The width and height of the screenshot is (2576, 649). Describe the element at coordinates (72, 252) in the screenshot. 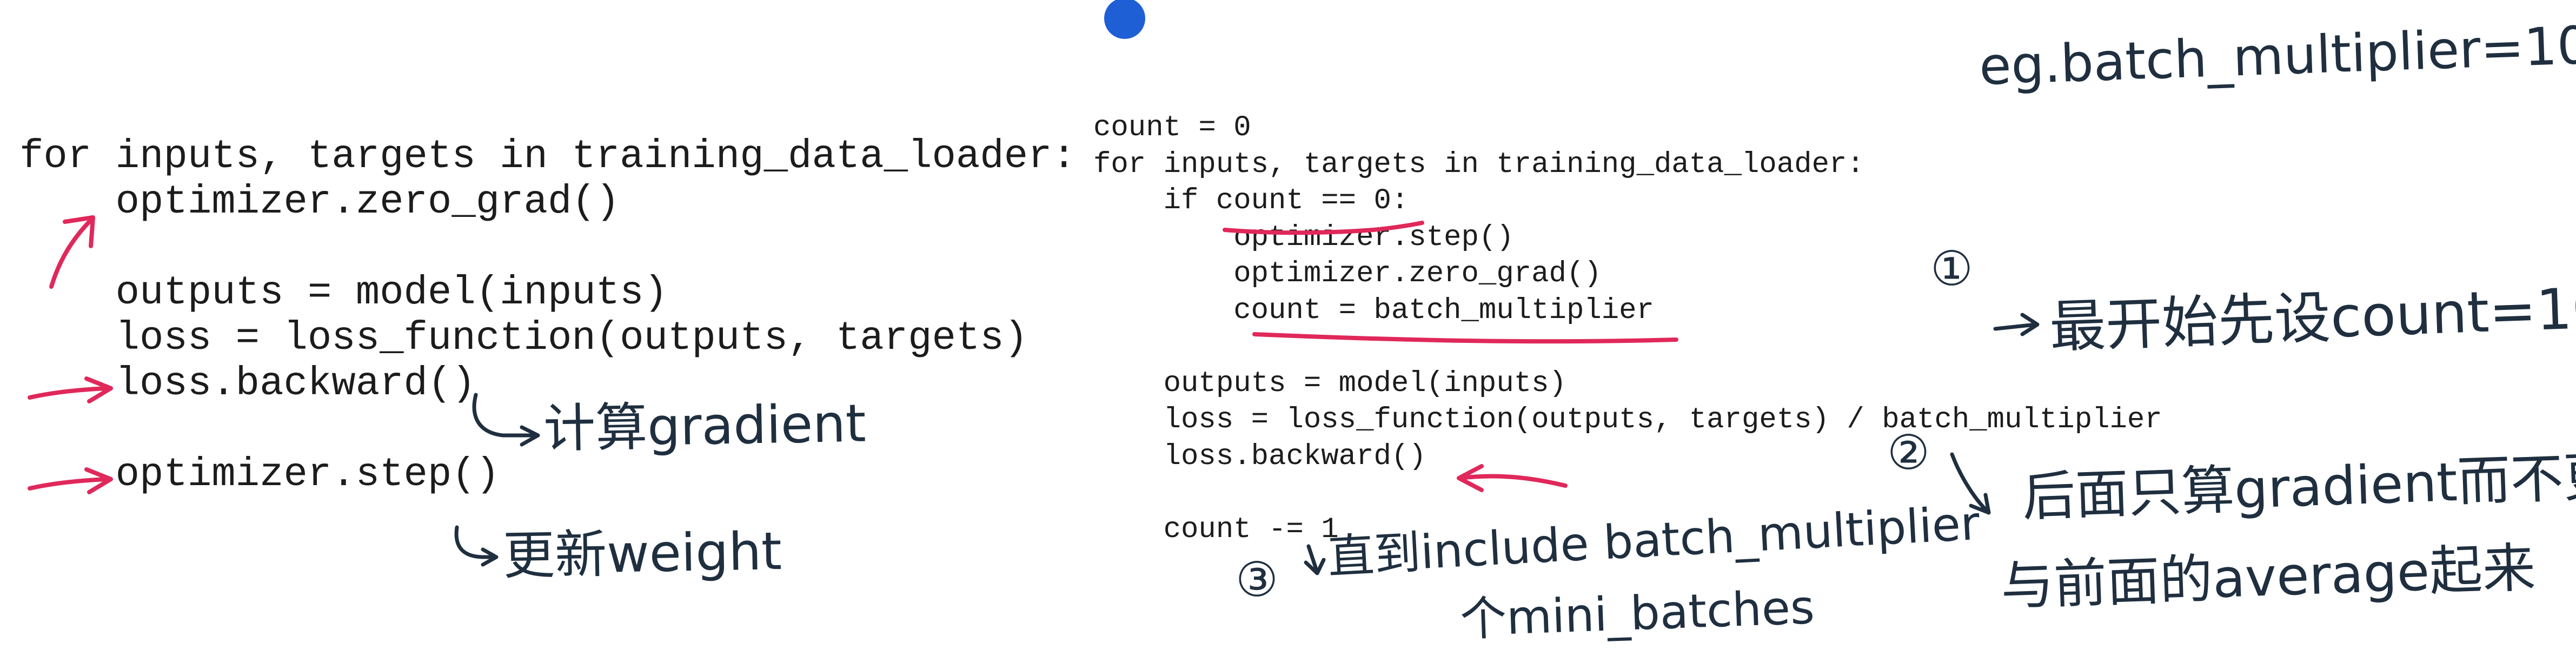

I see `arrow-zero-grad-icon` at that location.